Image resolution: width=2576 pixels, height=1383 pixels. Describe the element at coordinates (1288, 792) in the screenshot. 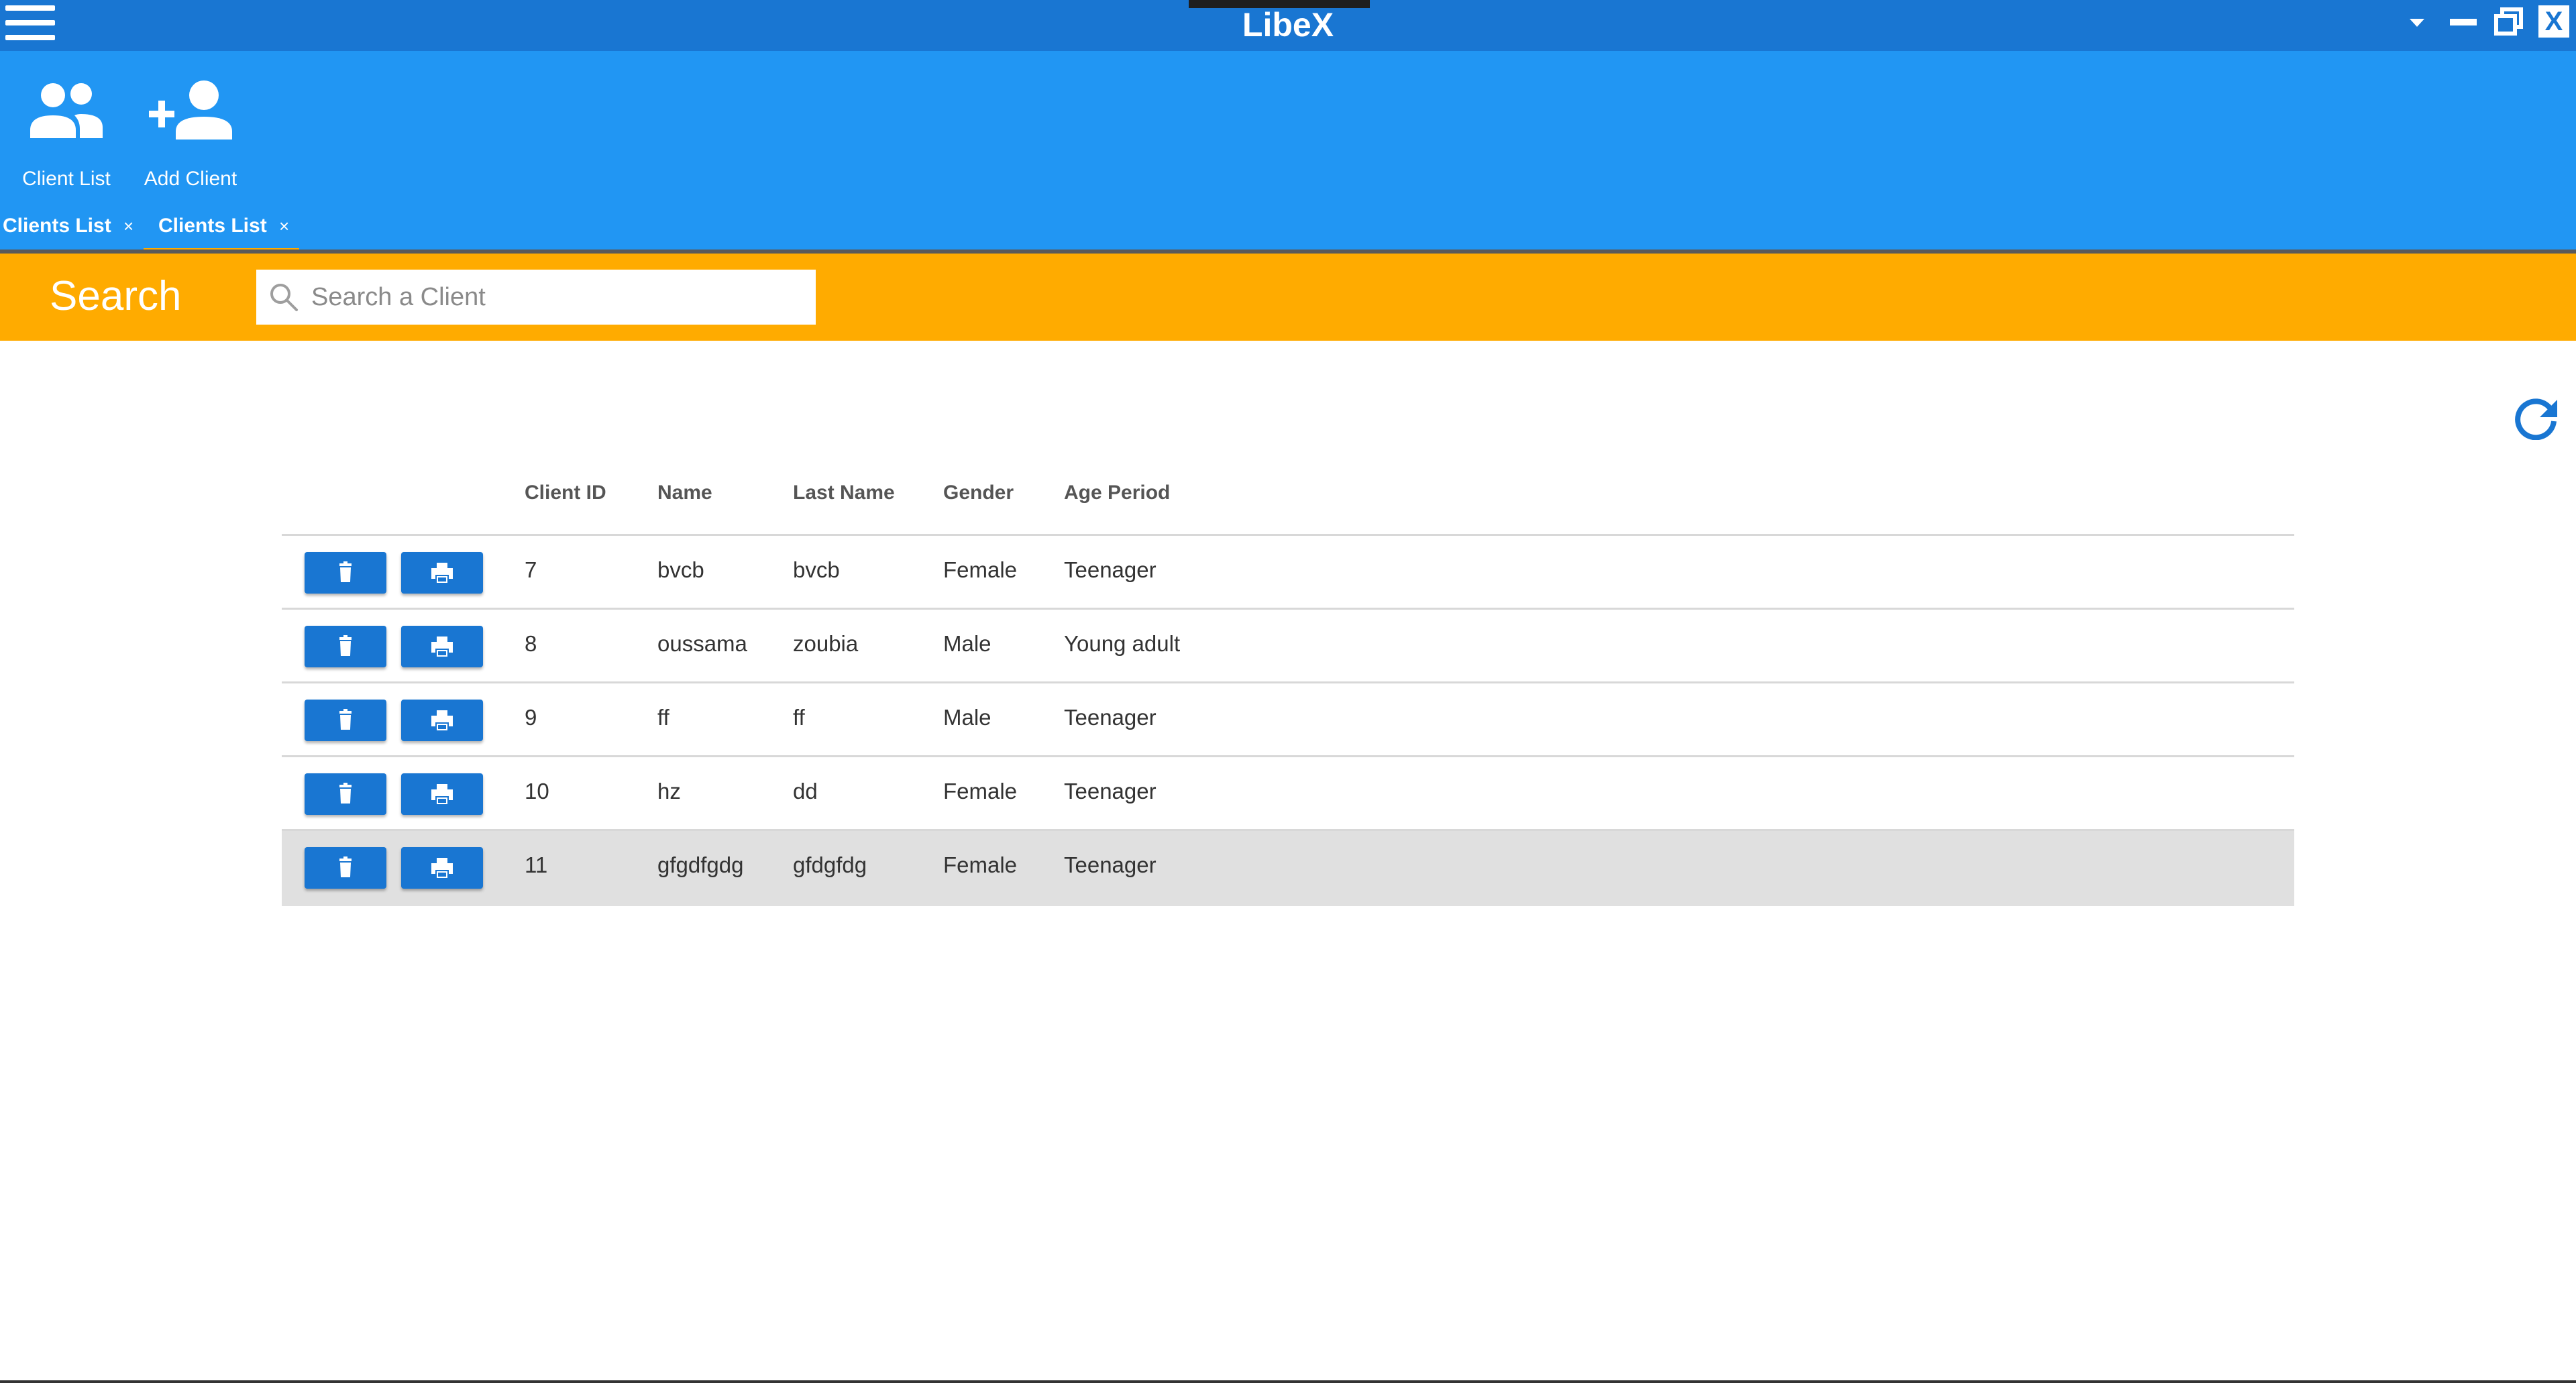

I see `table-row: 10 hz dd Female Teenager` at that location.